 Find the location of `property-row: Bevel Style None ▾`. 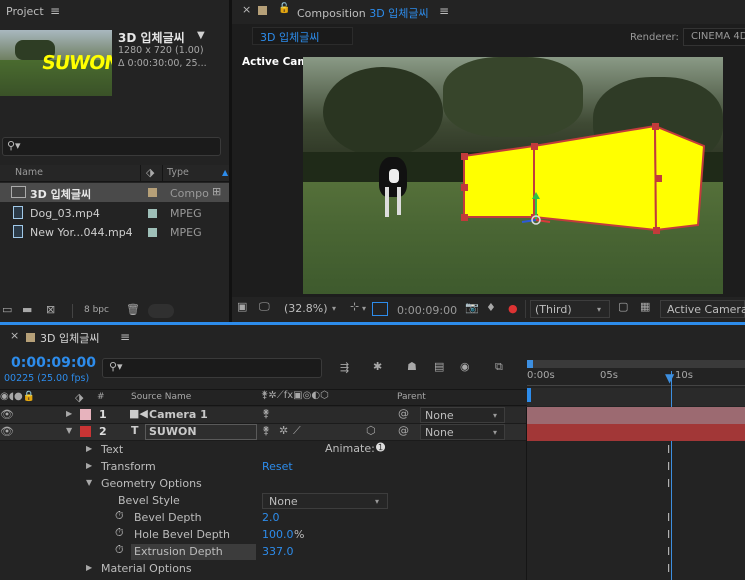

property-row: Bevel Style None ▾ is located at coordinates (263, 501).